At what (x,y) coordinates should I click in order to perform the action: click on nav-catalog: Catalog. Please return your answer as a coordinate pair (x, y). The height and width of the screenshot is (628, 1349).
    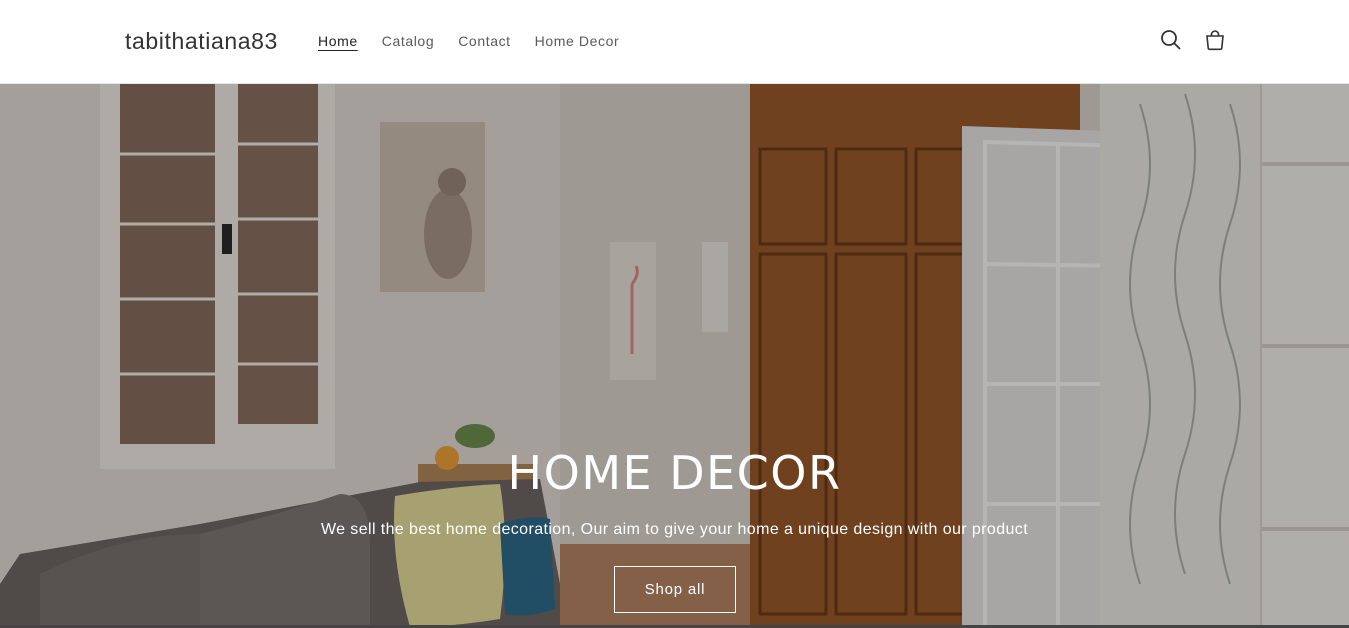
    Looking at the image, I should click on (408, 41).